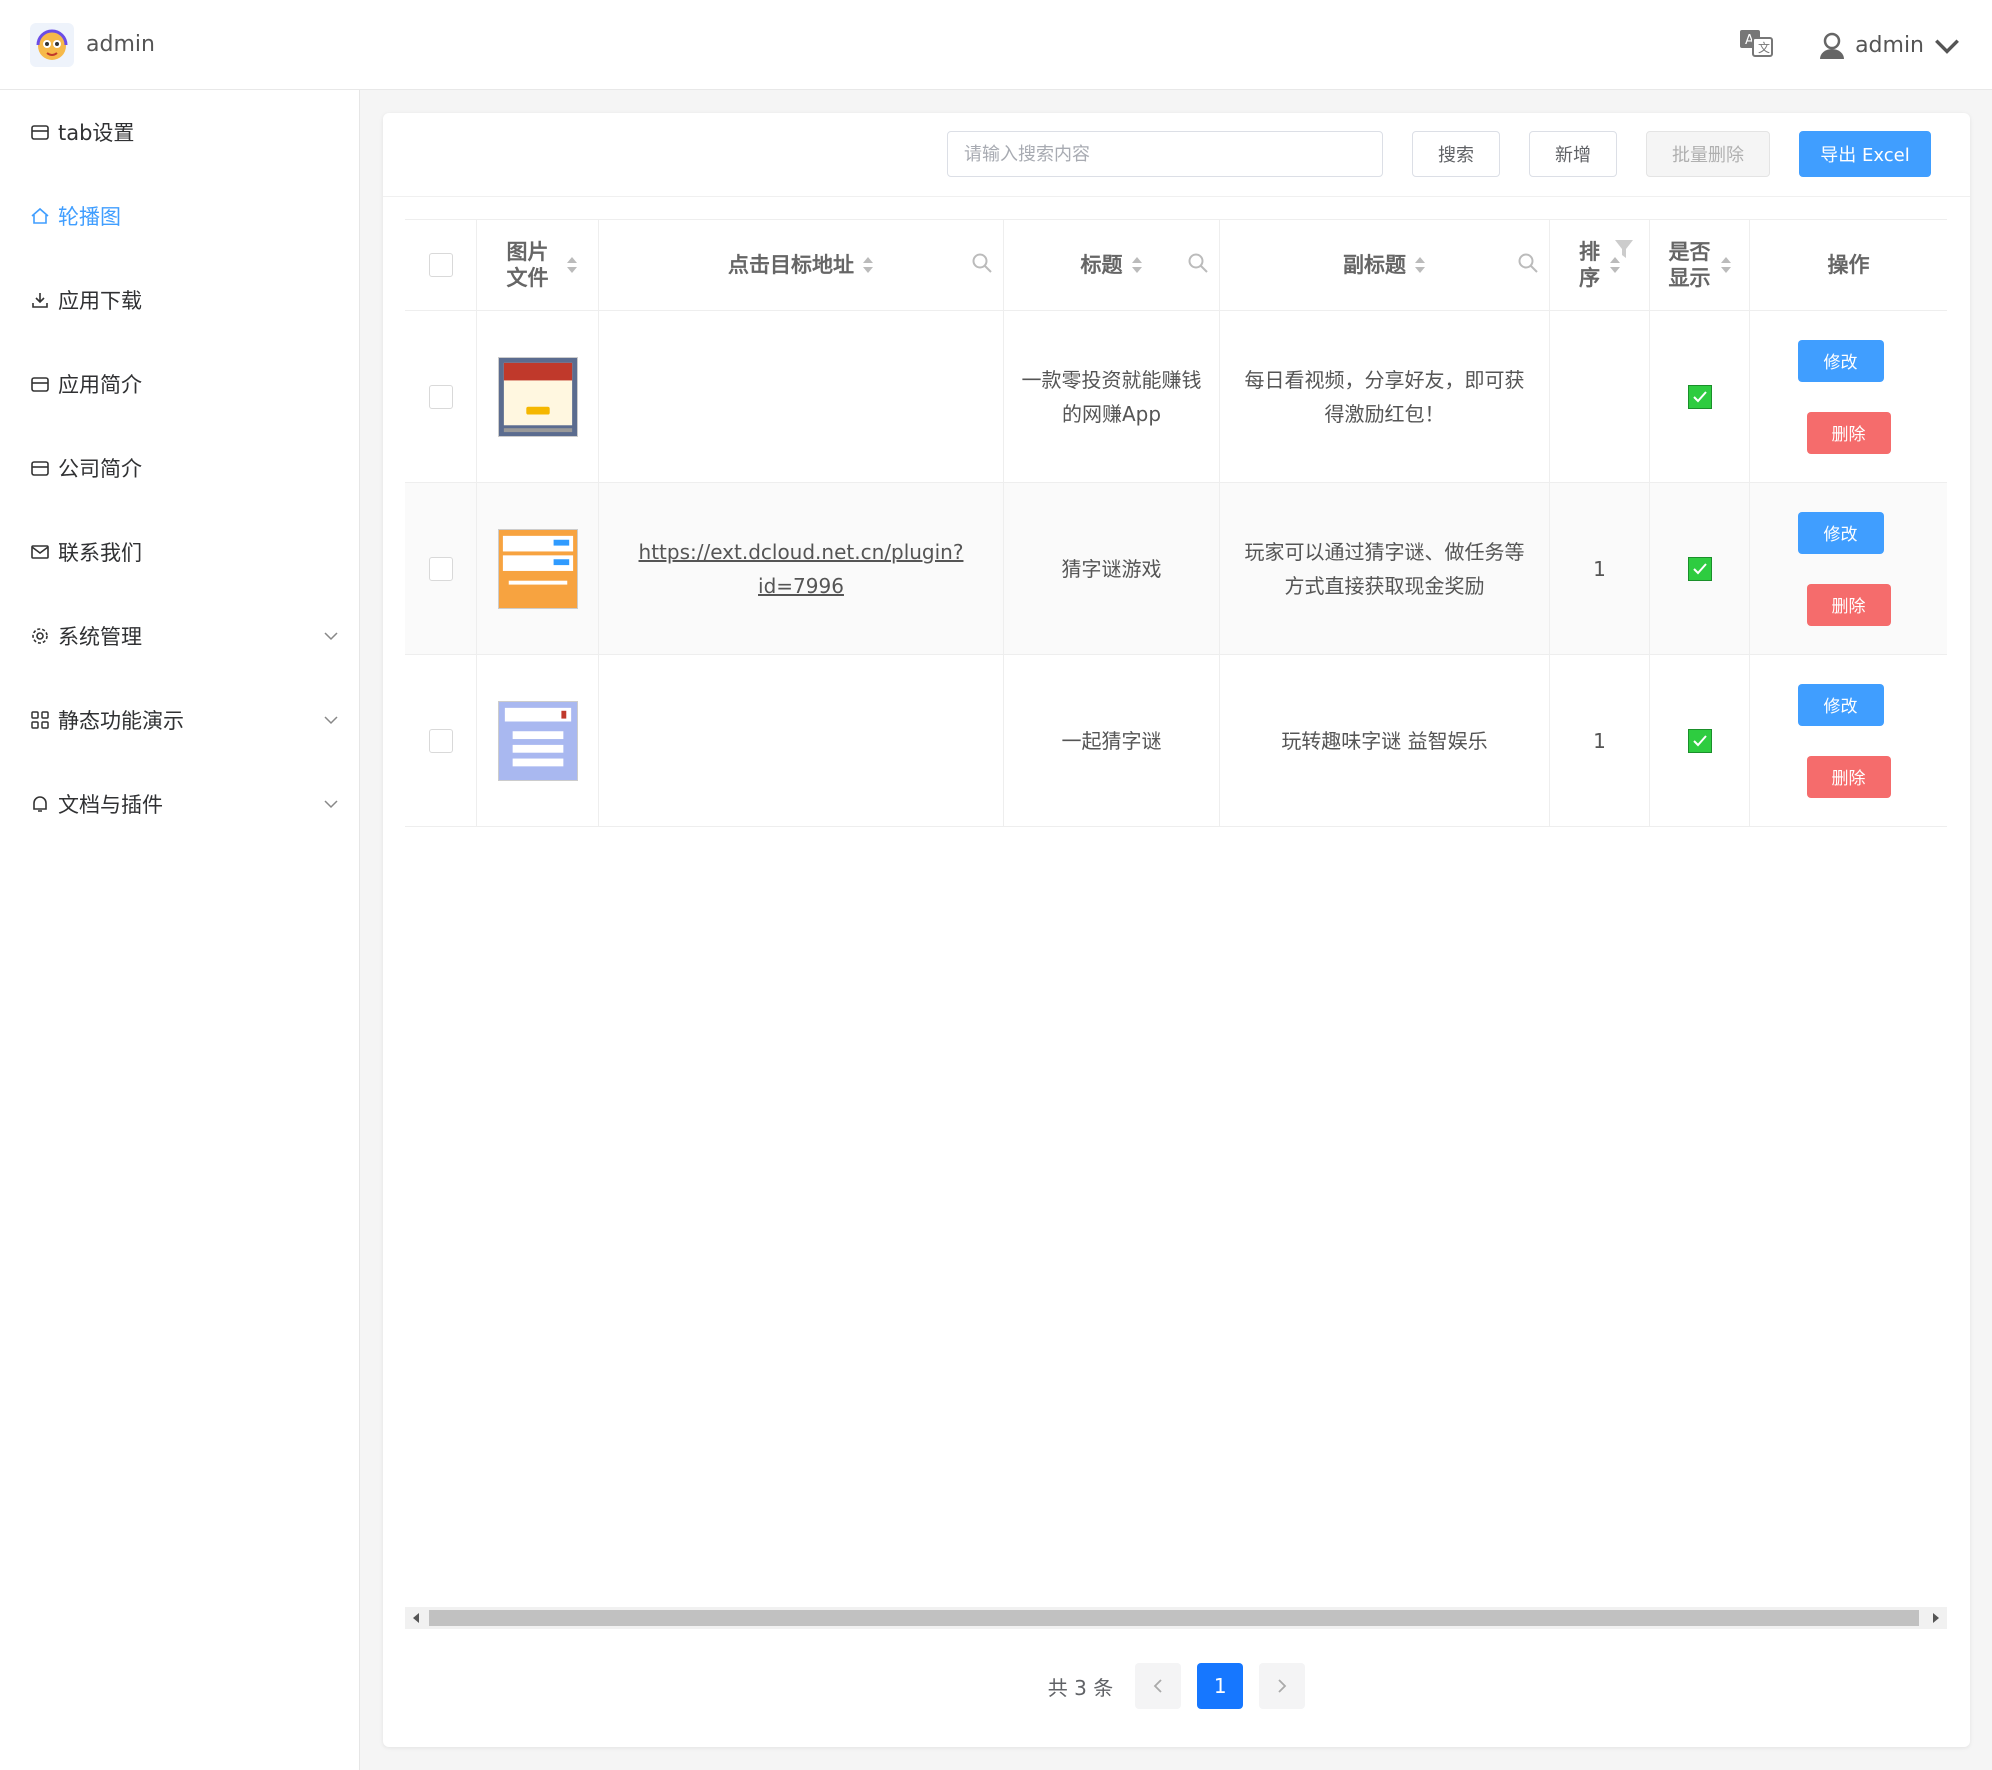  What do you see at coordinates (1708, 154) in the screenshot?
I see `batch-delete-button: 批量删除` at bounding box center [1708, 154].